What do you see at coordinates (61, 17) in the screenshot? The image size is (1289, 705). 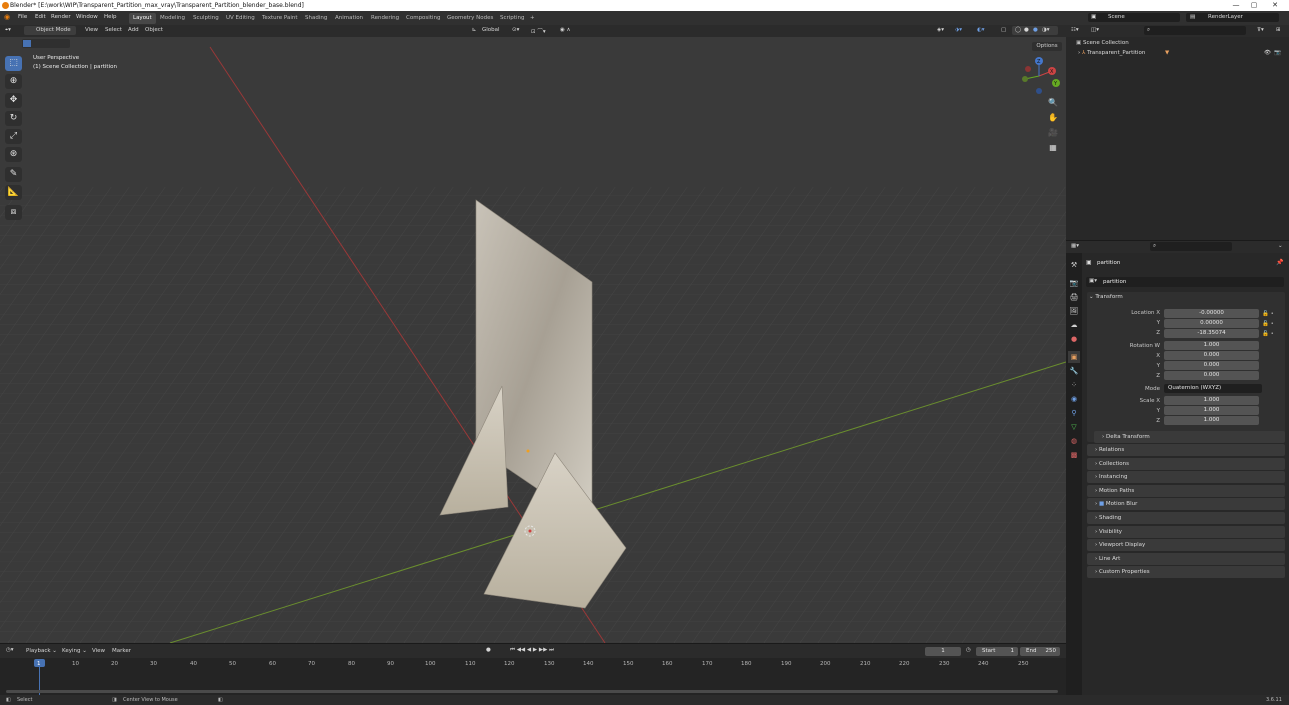 I see `menu-render: Render` at bounding box center [61, 17].